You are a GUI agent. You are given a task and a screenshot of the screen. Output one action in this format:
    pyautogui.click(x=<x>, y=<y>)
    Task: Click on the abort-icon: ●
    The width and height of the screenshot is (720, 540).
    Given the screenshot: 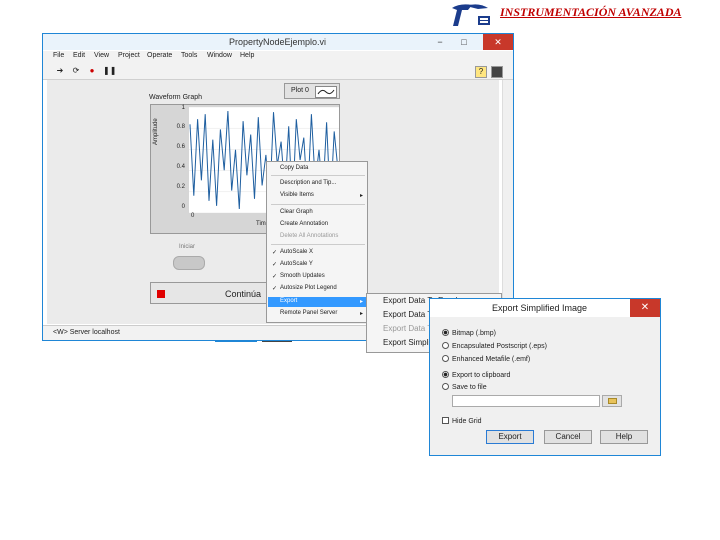 What is the action you would take?
    pyautogui.click(x=92, y=71)
    